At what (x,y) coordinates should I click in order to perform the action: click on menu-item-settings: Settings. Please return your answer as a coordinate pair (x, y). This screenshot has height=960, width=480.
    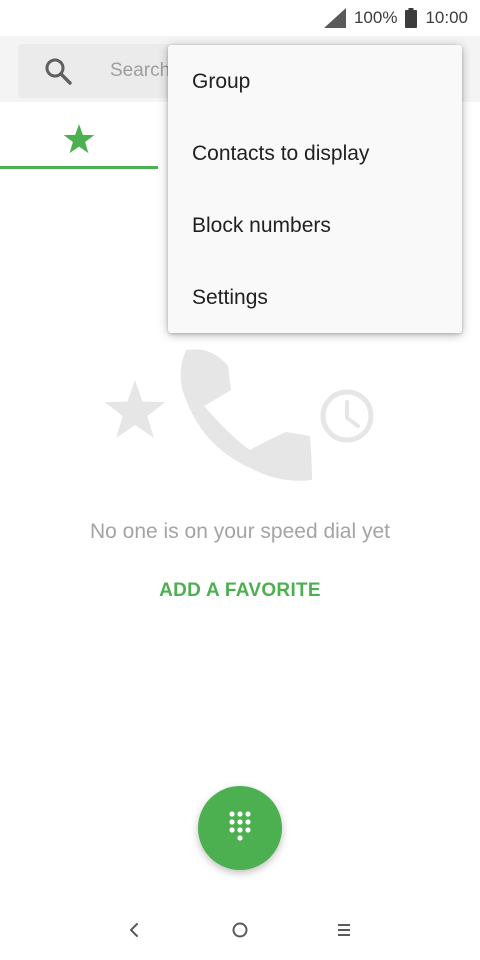
    Looking at the image, I should click on (315, 298).